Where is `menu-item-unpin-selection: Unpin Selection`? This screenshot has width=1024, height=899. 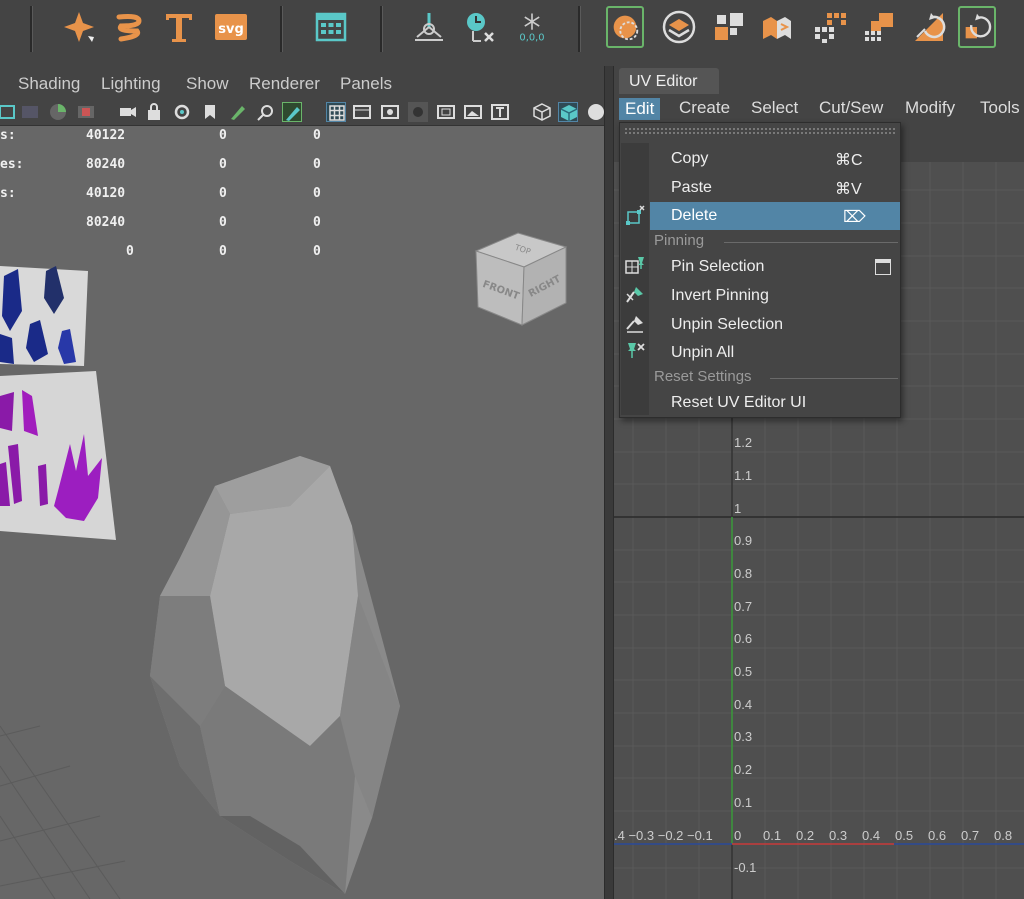 menu-item-unpin-selection: Unpin Selection is located at coordinates (775, 325).